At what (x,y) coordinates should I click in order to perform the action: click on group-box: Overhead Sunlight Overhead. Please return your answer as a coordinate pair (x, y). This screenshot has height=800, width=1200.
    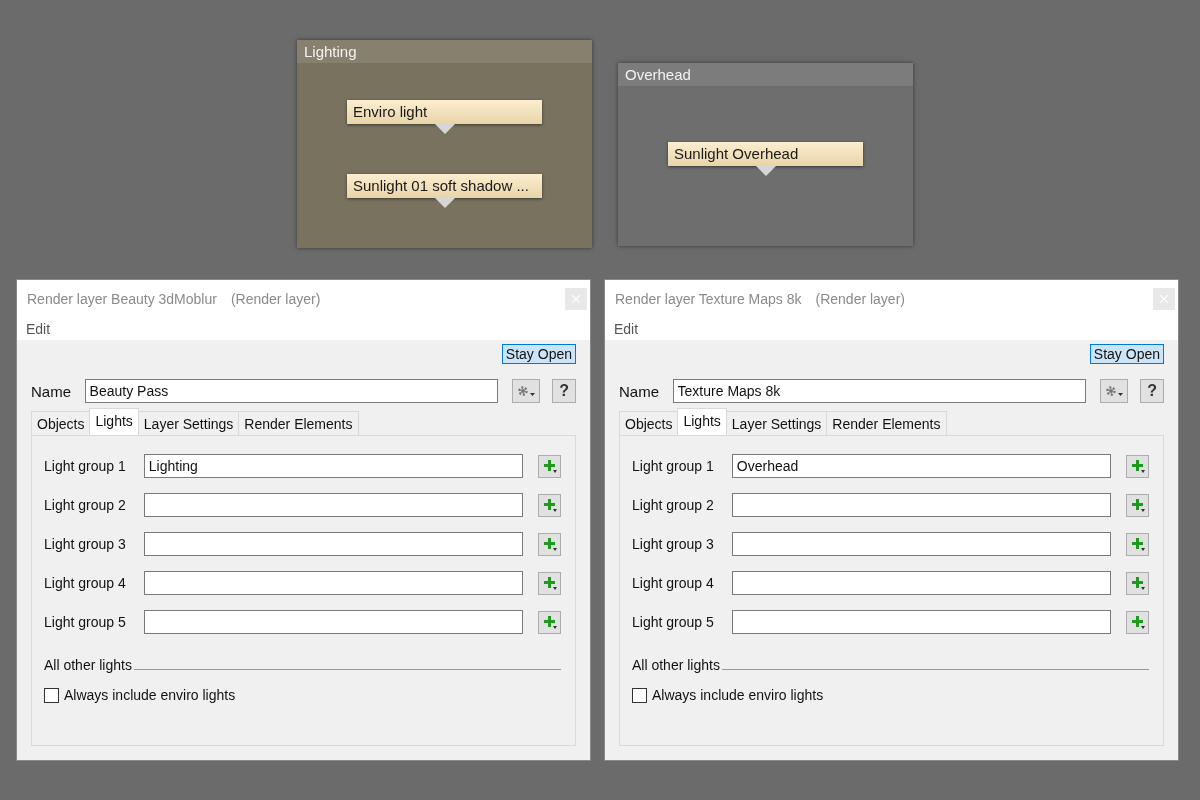
    Looking at the image, I should click on (765, 154).